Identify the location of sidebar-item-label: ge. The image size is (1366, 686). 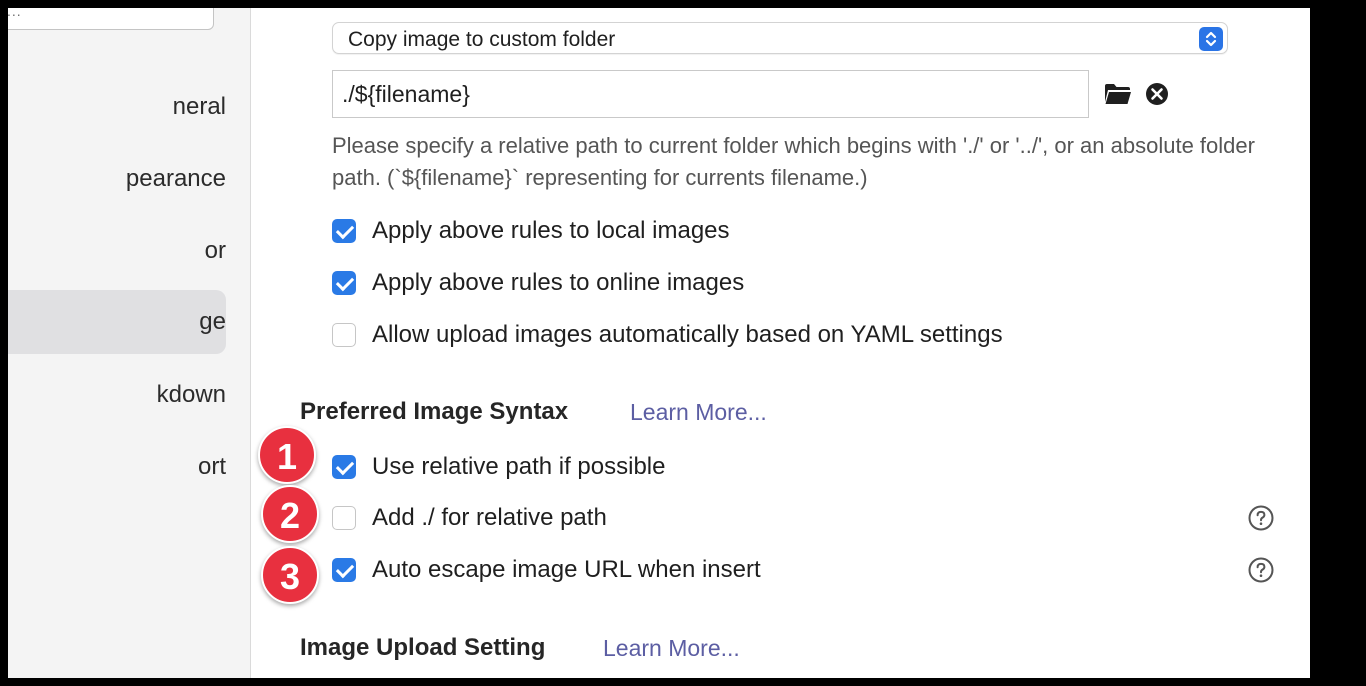
(212, 321).